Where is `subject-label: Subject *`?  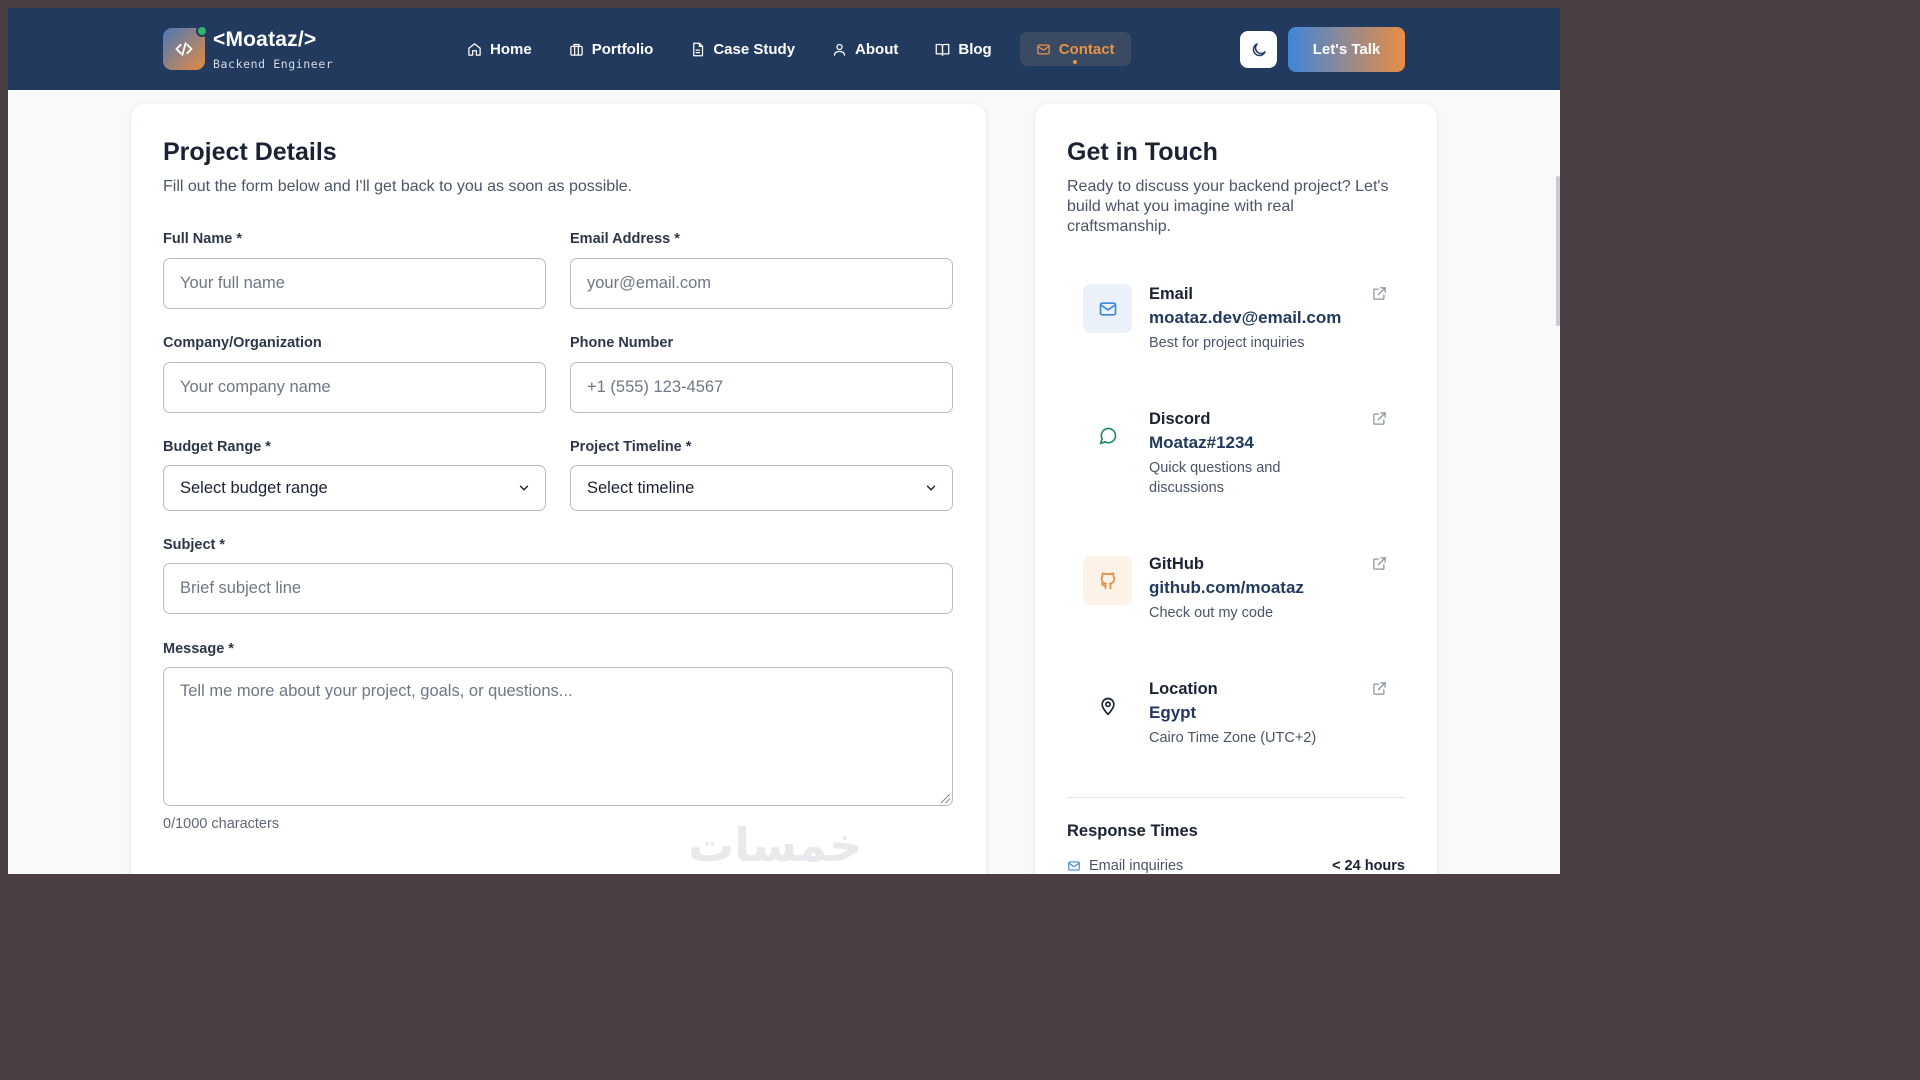 subject-label: Subject * is located at coordinates (194, 545).